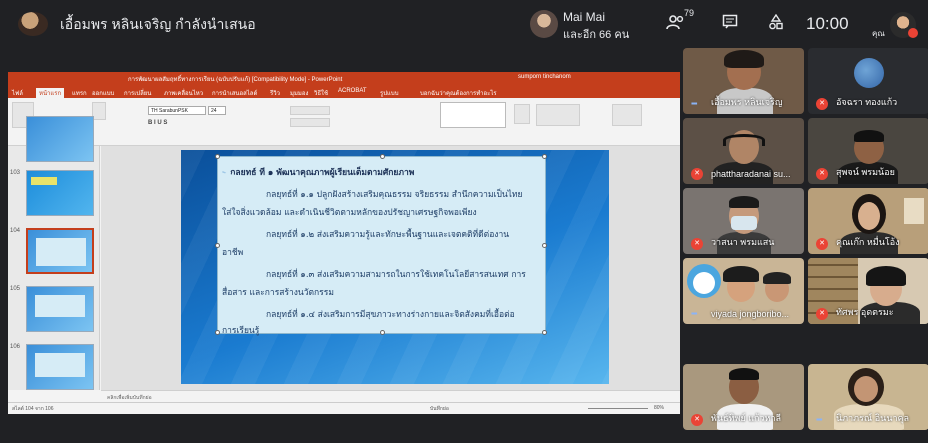 Image resolution: width=928 pixels, height=443 pixels. I want to click on chat-icon, so click(730, 24).